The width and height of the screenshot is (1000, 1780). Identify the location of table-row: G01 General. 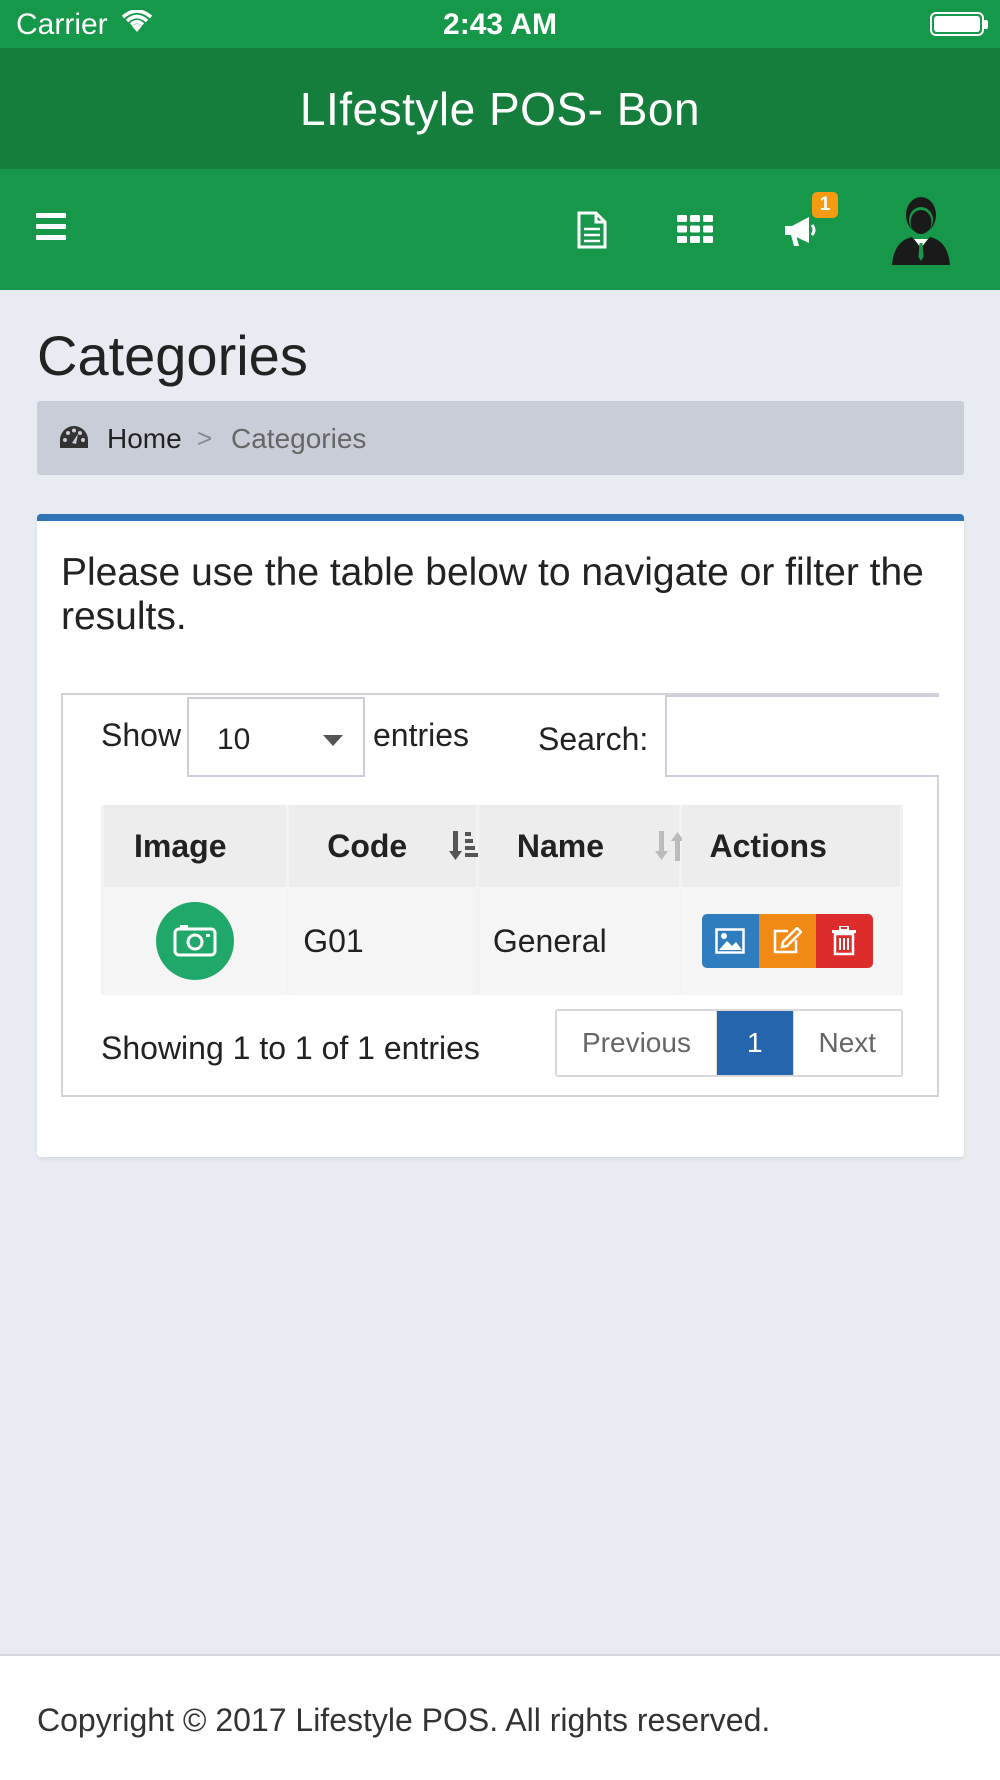
(502, 941).